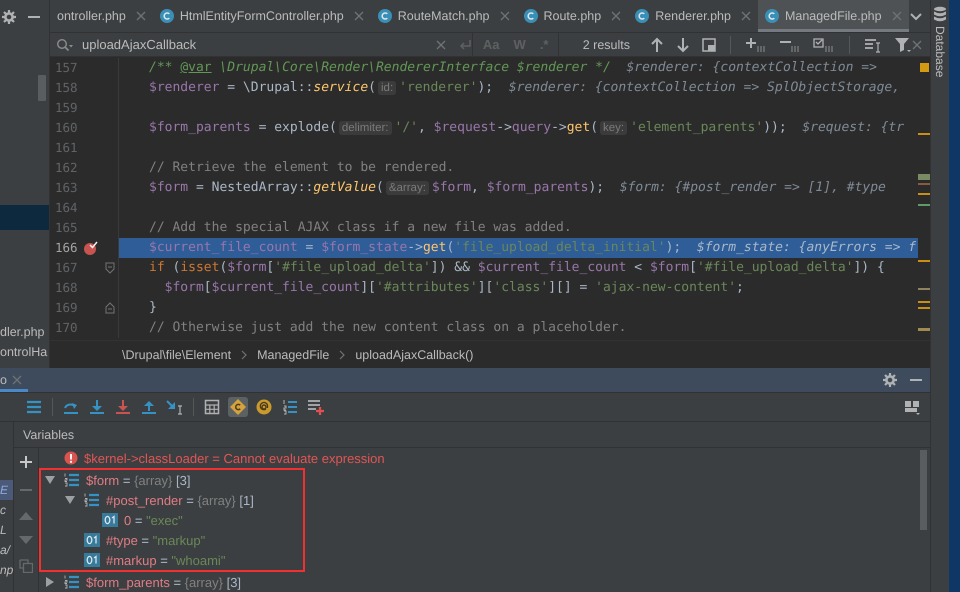  What do you see at coordinates (48, 435) in the screenshot?
I see `panel-title: Variables` at bounding box center [48, 435].